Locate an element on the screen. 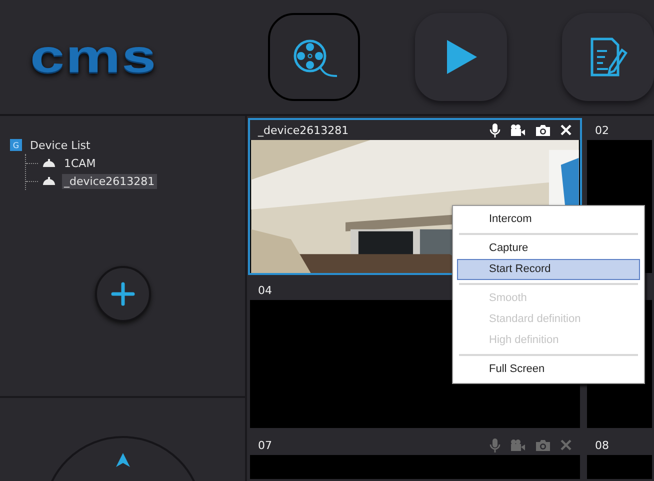 The image size is (654, 481). menu-item: Start Record is located at coordinates (548, 269).